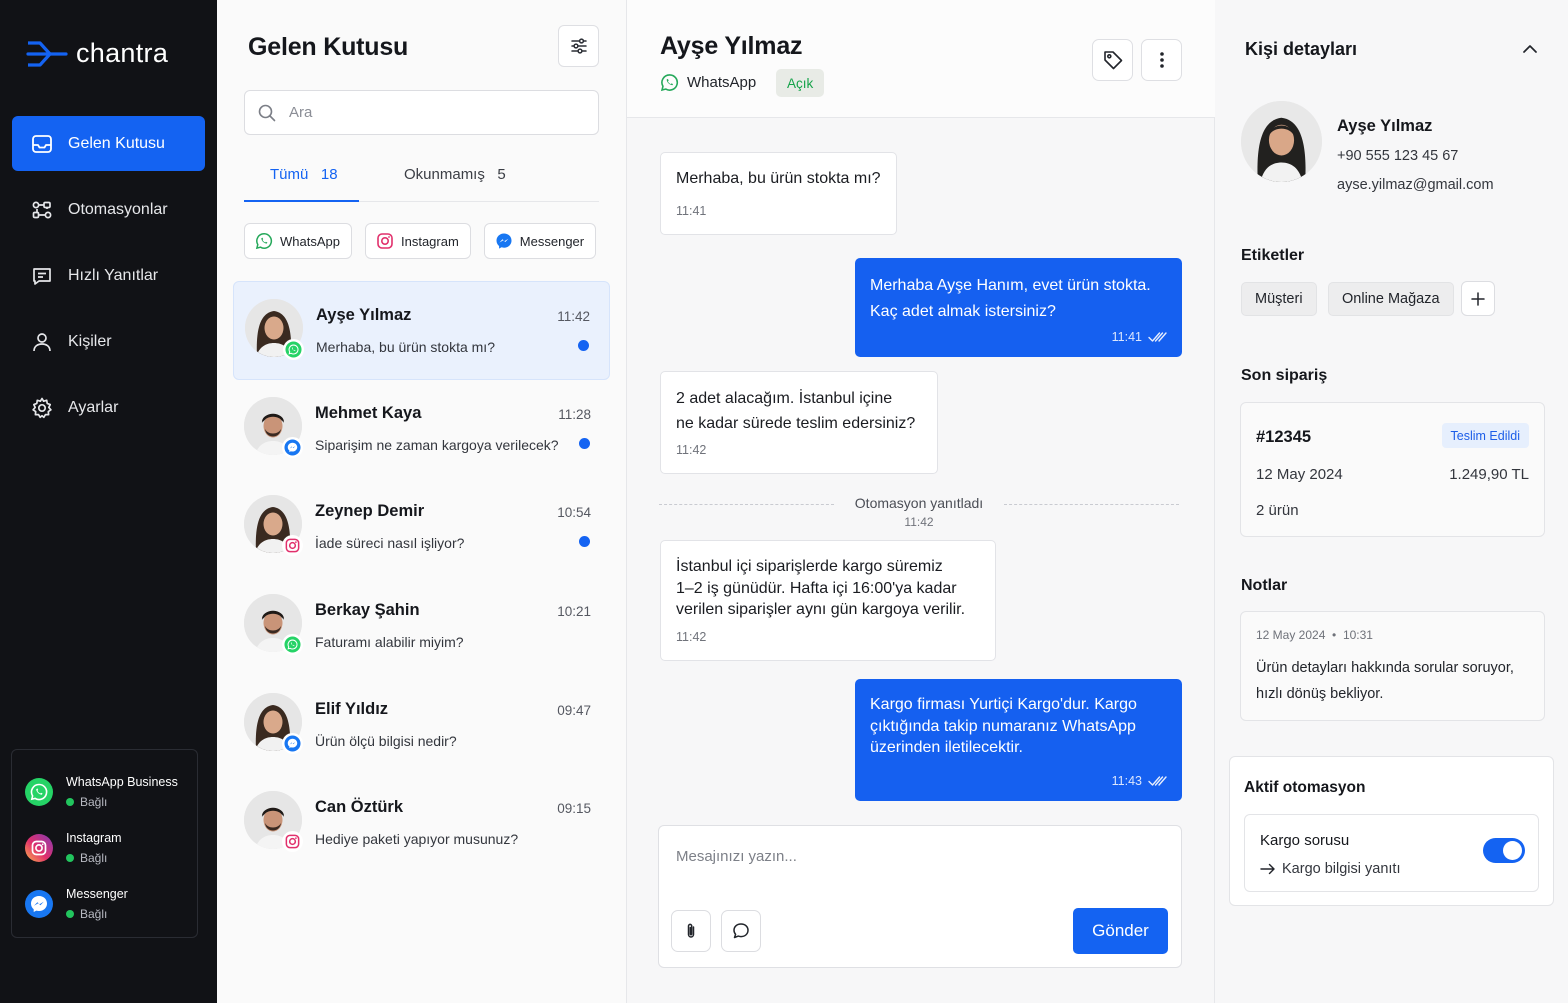  Describe the element at coordinates (1277, 510) in the screenshot. I see `order-items: 2 ürün` at that location.